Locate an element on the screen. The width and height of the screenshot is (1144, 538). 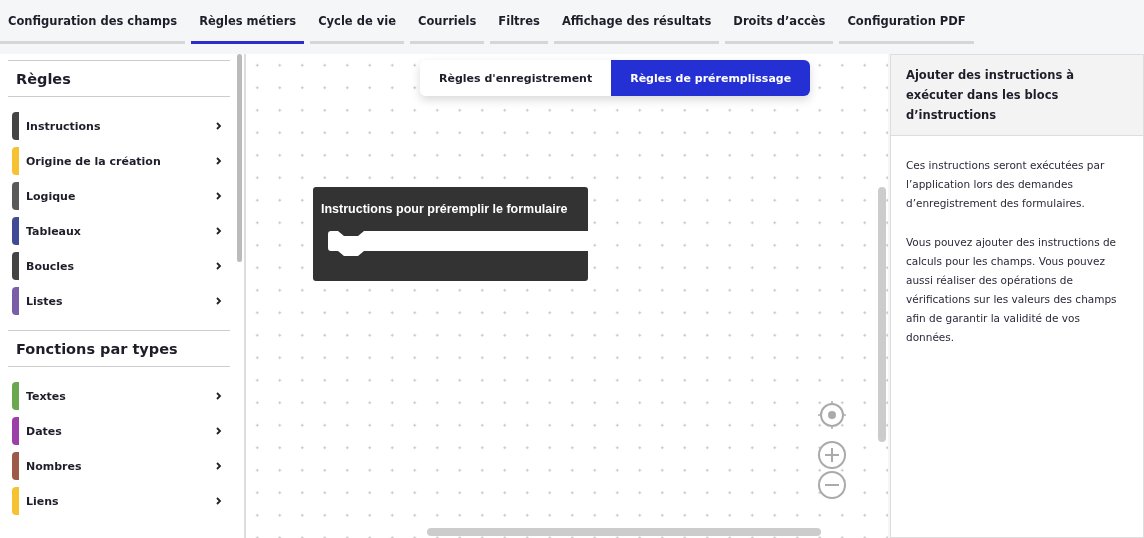
tab: Cycle de vie is located at coordinates (357, 22).